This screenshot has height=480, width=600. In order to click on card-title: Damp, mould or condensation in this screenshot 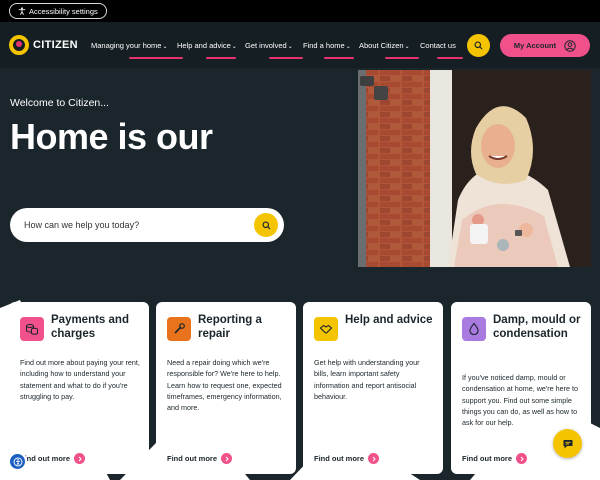, I will do `click(537, 327)`.